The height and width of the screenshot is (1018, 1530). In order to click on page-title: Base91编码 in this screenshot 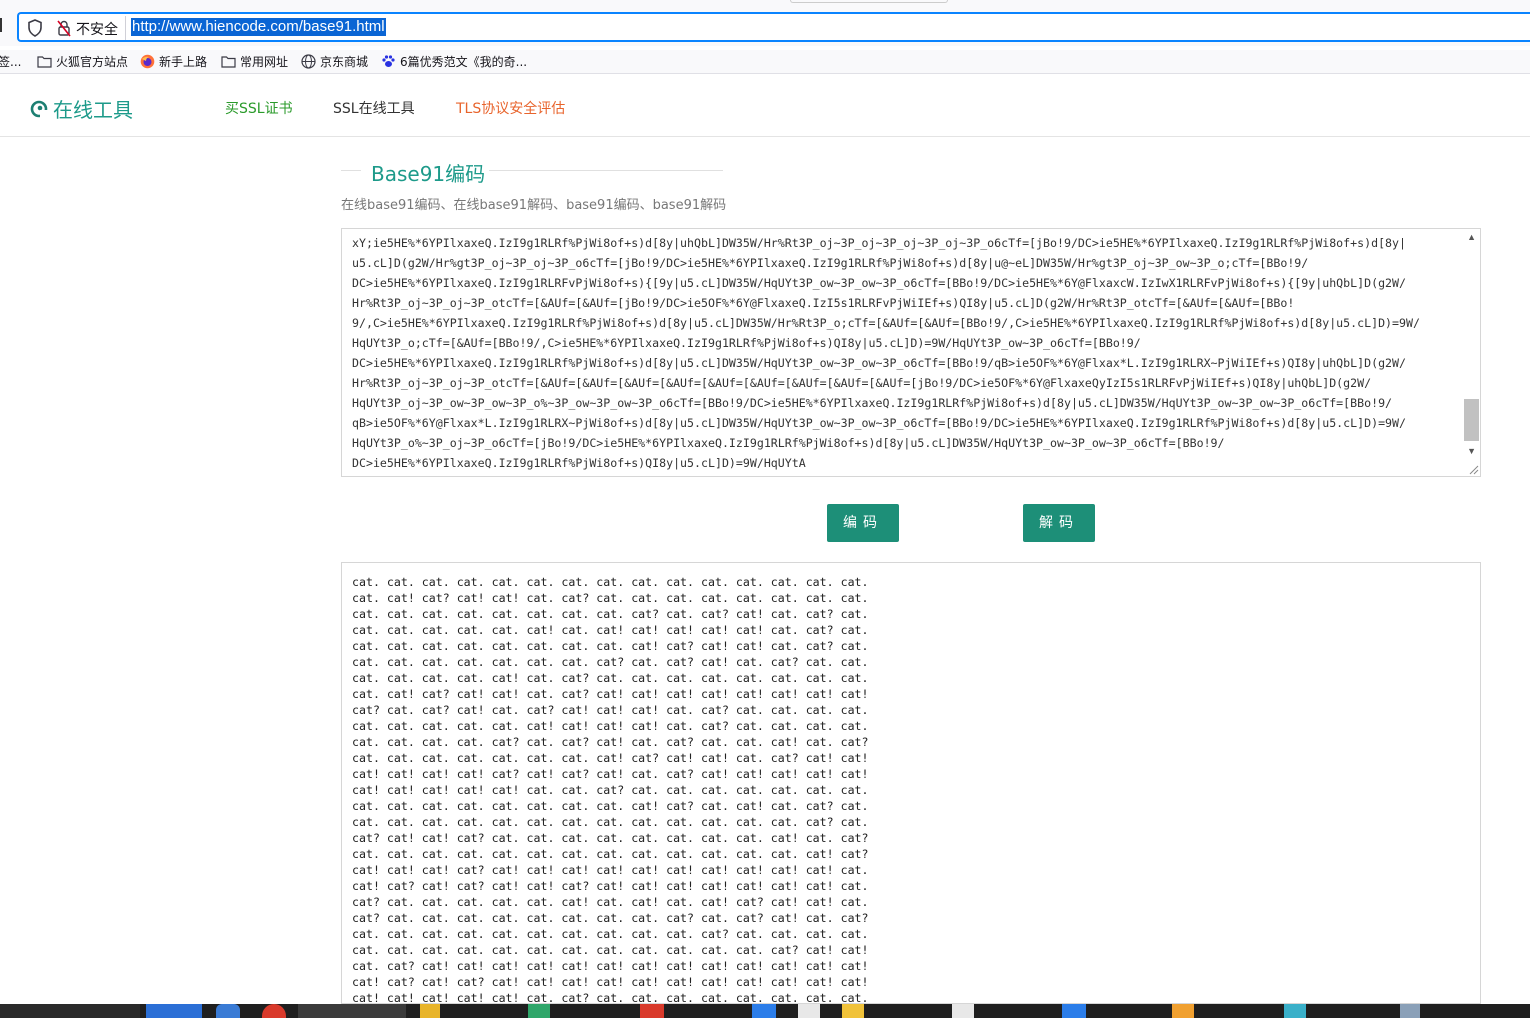, I will do `click(428, 174)`.